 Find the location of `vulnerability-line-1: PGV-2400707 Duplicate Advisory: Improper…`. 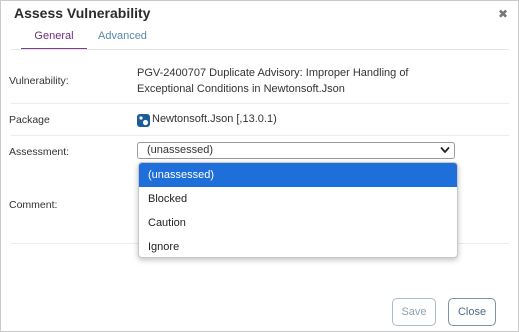

vulnerability-line-1: PGV-2400707 Duplicate Advisory: Improper… is located at coordinates (273, 73).